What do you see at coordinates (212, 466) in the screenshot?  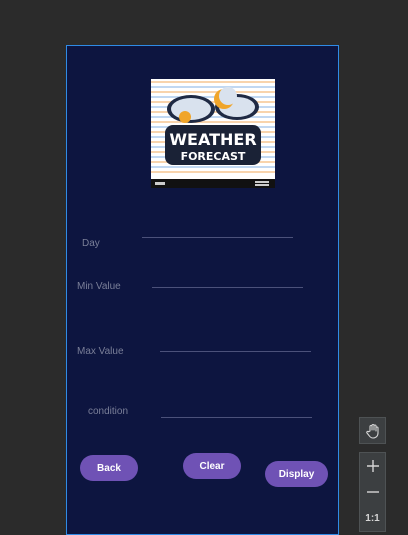 I see `clear-button: Clear` at bounding box center [212, 466].